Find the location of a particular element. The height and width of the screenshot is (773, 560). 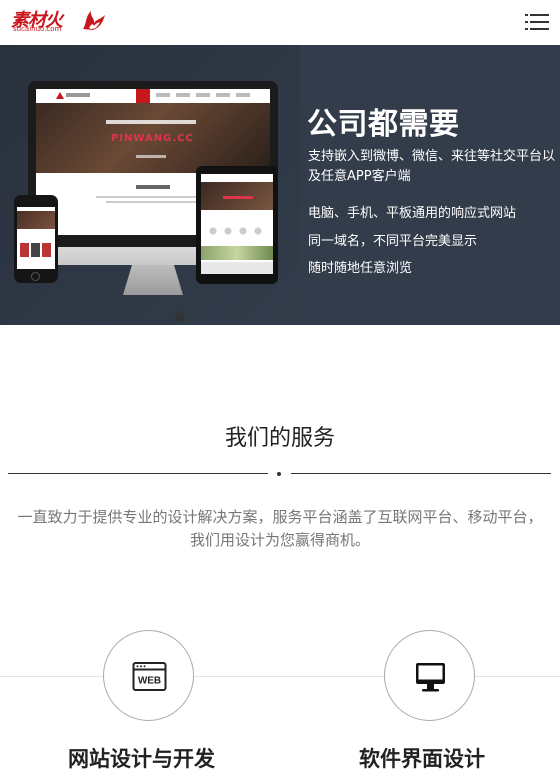

monitor-icon is located at coordinates (430, 677).